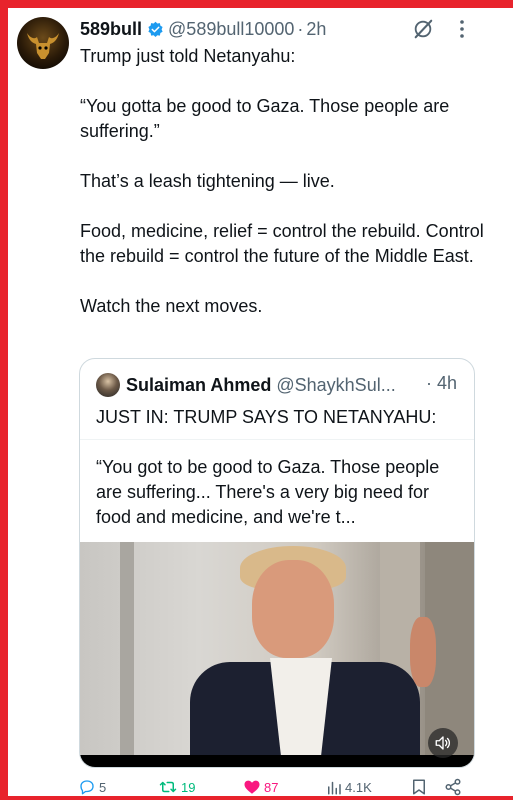 This screenshot has height=800, width=513. I want to click on reply-icon, so click(87, 787).